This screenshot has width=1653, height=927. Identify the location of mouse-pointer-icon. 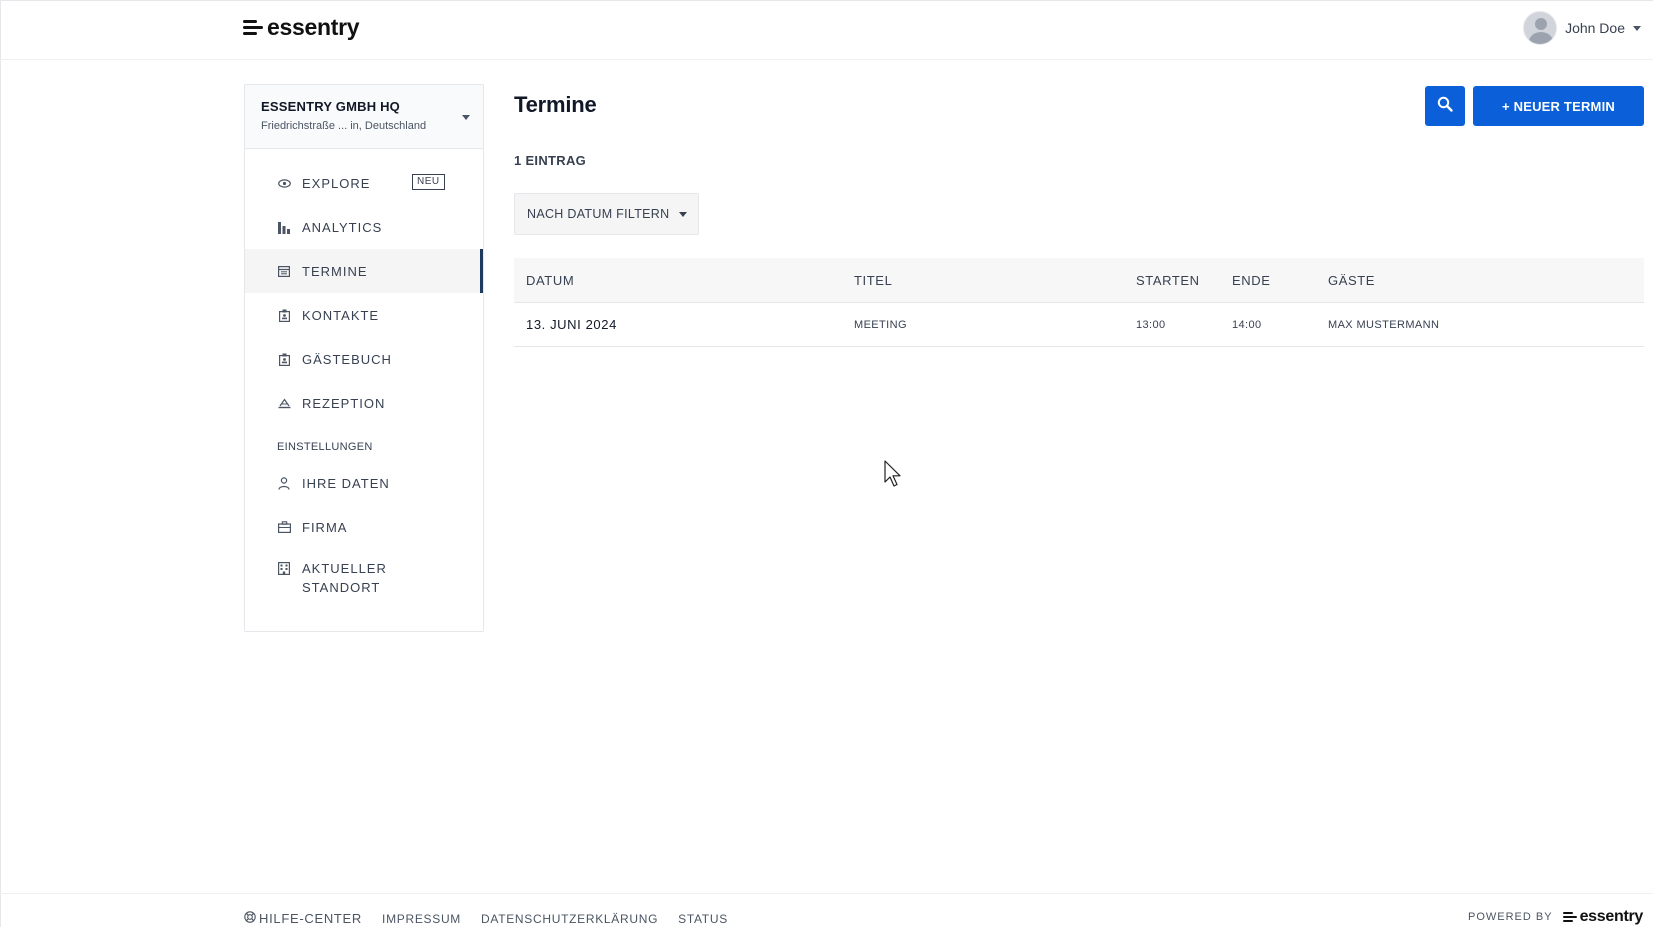
(894, 474).